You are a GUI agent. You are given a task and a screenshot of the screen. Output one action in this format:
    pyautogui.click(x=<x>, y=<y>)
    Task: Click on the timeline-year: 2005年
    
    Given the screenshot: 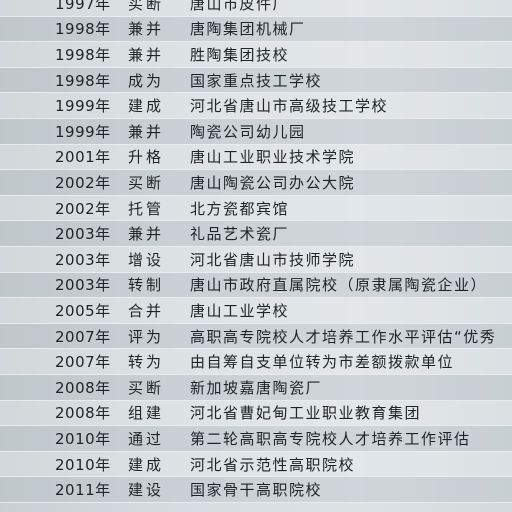 What is the action you would take?
    pyautogui.click(x=83, y=310)
    